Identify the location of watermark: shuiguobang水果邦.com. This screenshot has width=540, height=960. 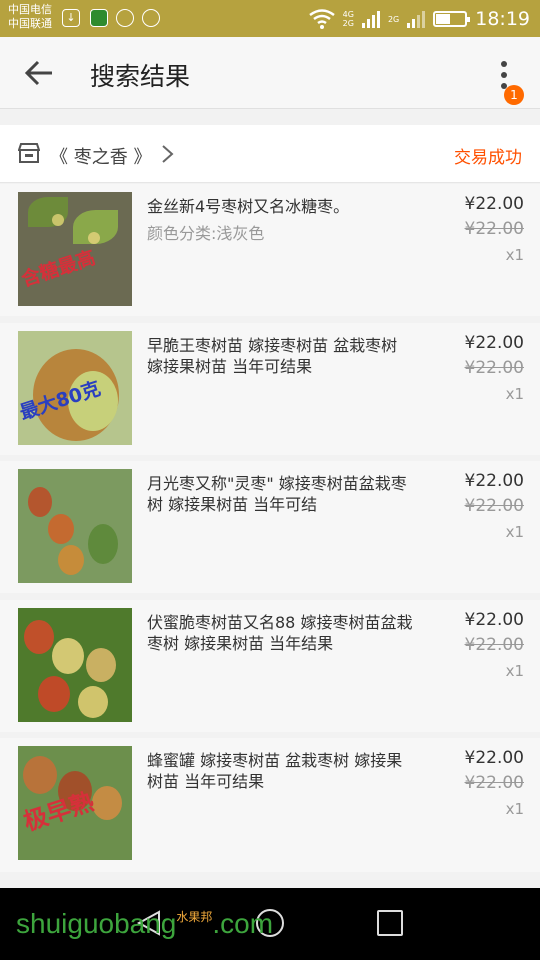
(144, 924).